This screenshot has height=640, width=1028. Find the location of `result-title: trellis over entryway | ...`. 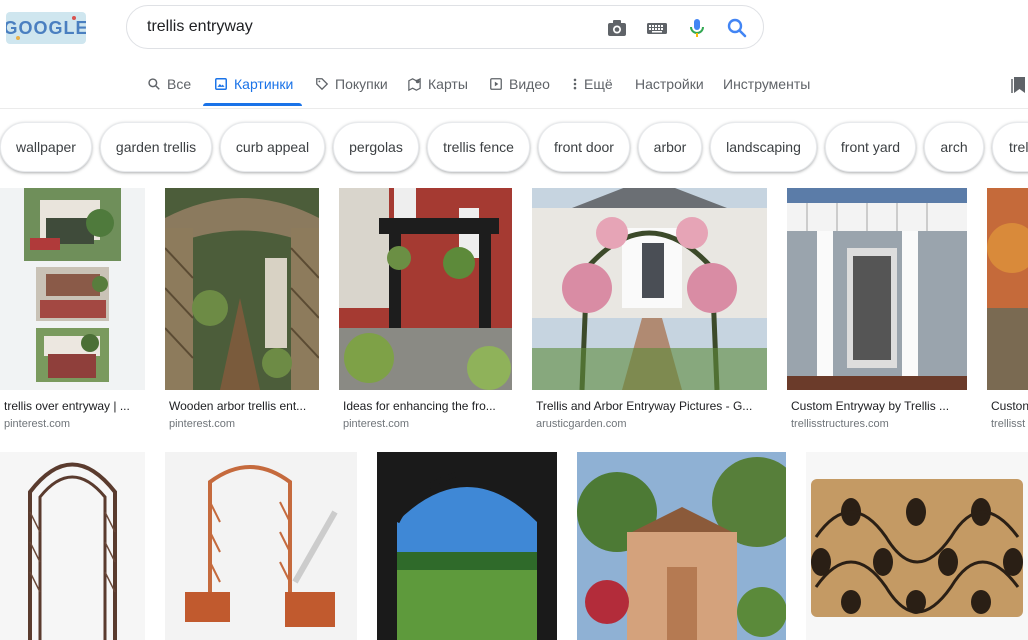

result-title: trellis over entryway | ... is located at coordinates (67, 406).